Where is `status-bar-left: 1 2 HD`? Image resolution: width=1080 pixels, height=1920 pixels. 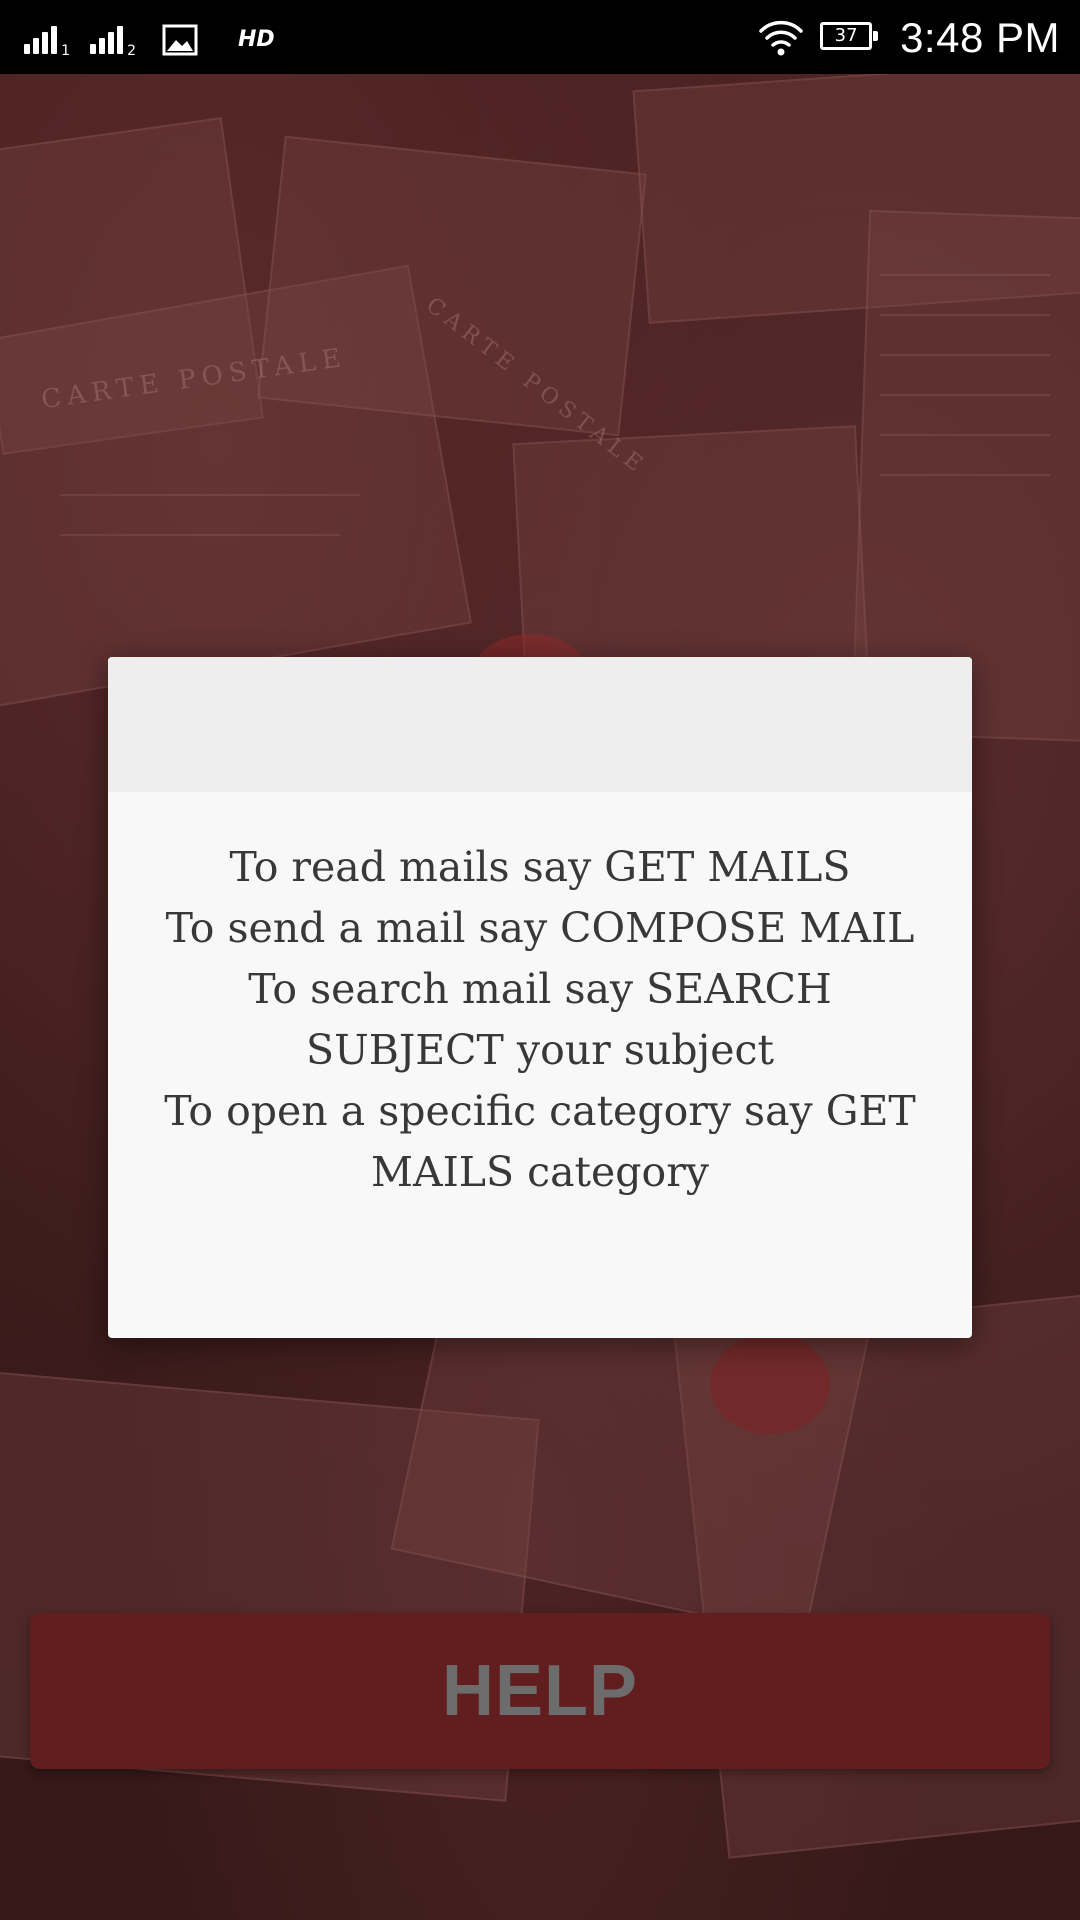 status-bar-left: 1 2 HD is located at coordinates (149, 38).